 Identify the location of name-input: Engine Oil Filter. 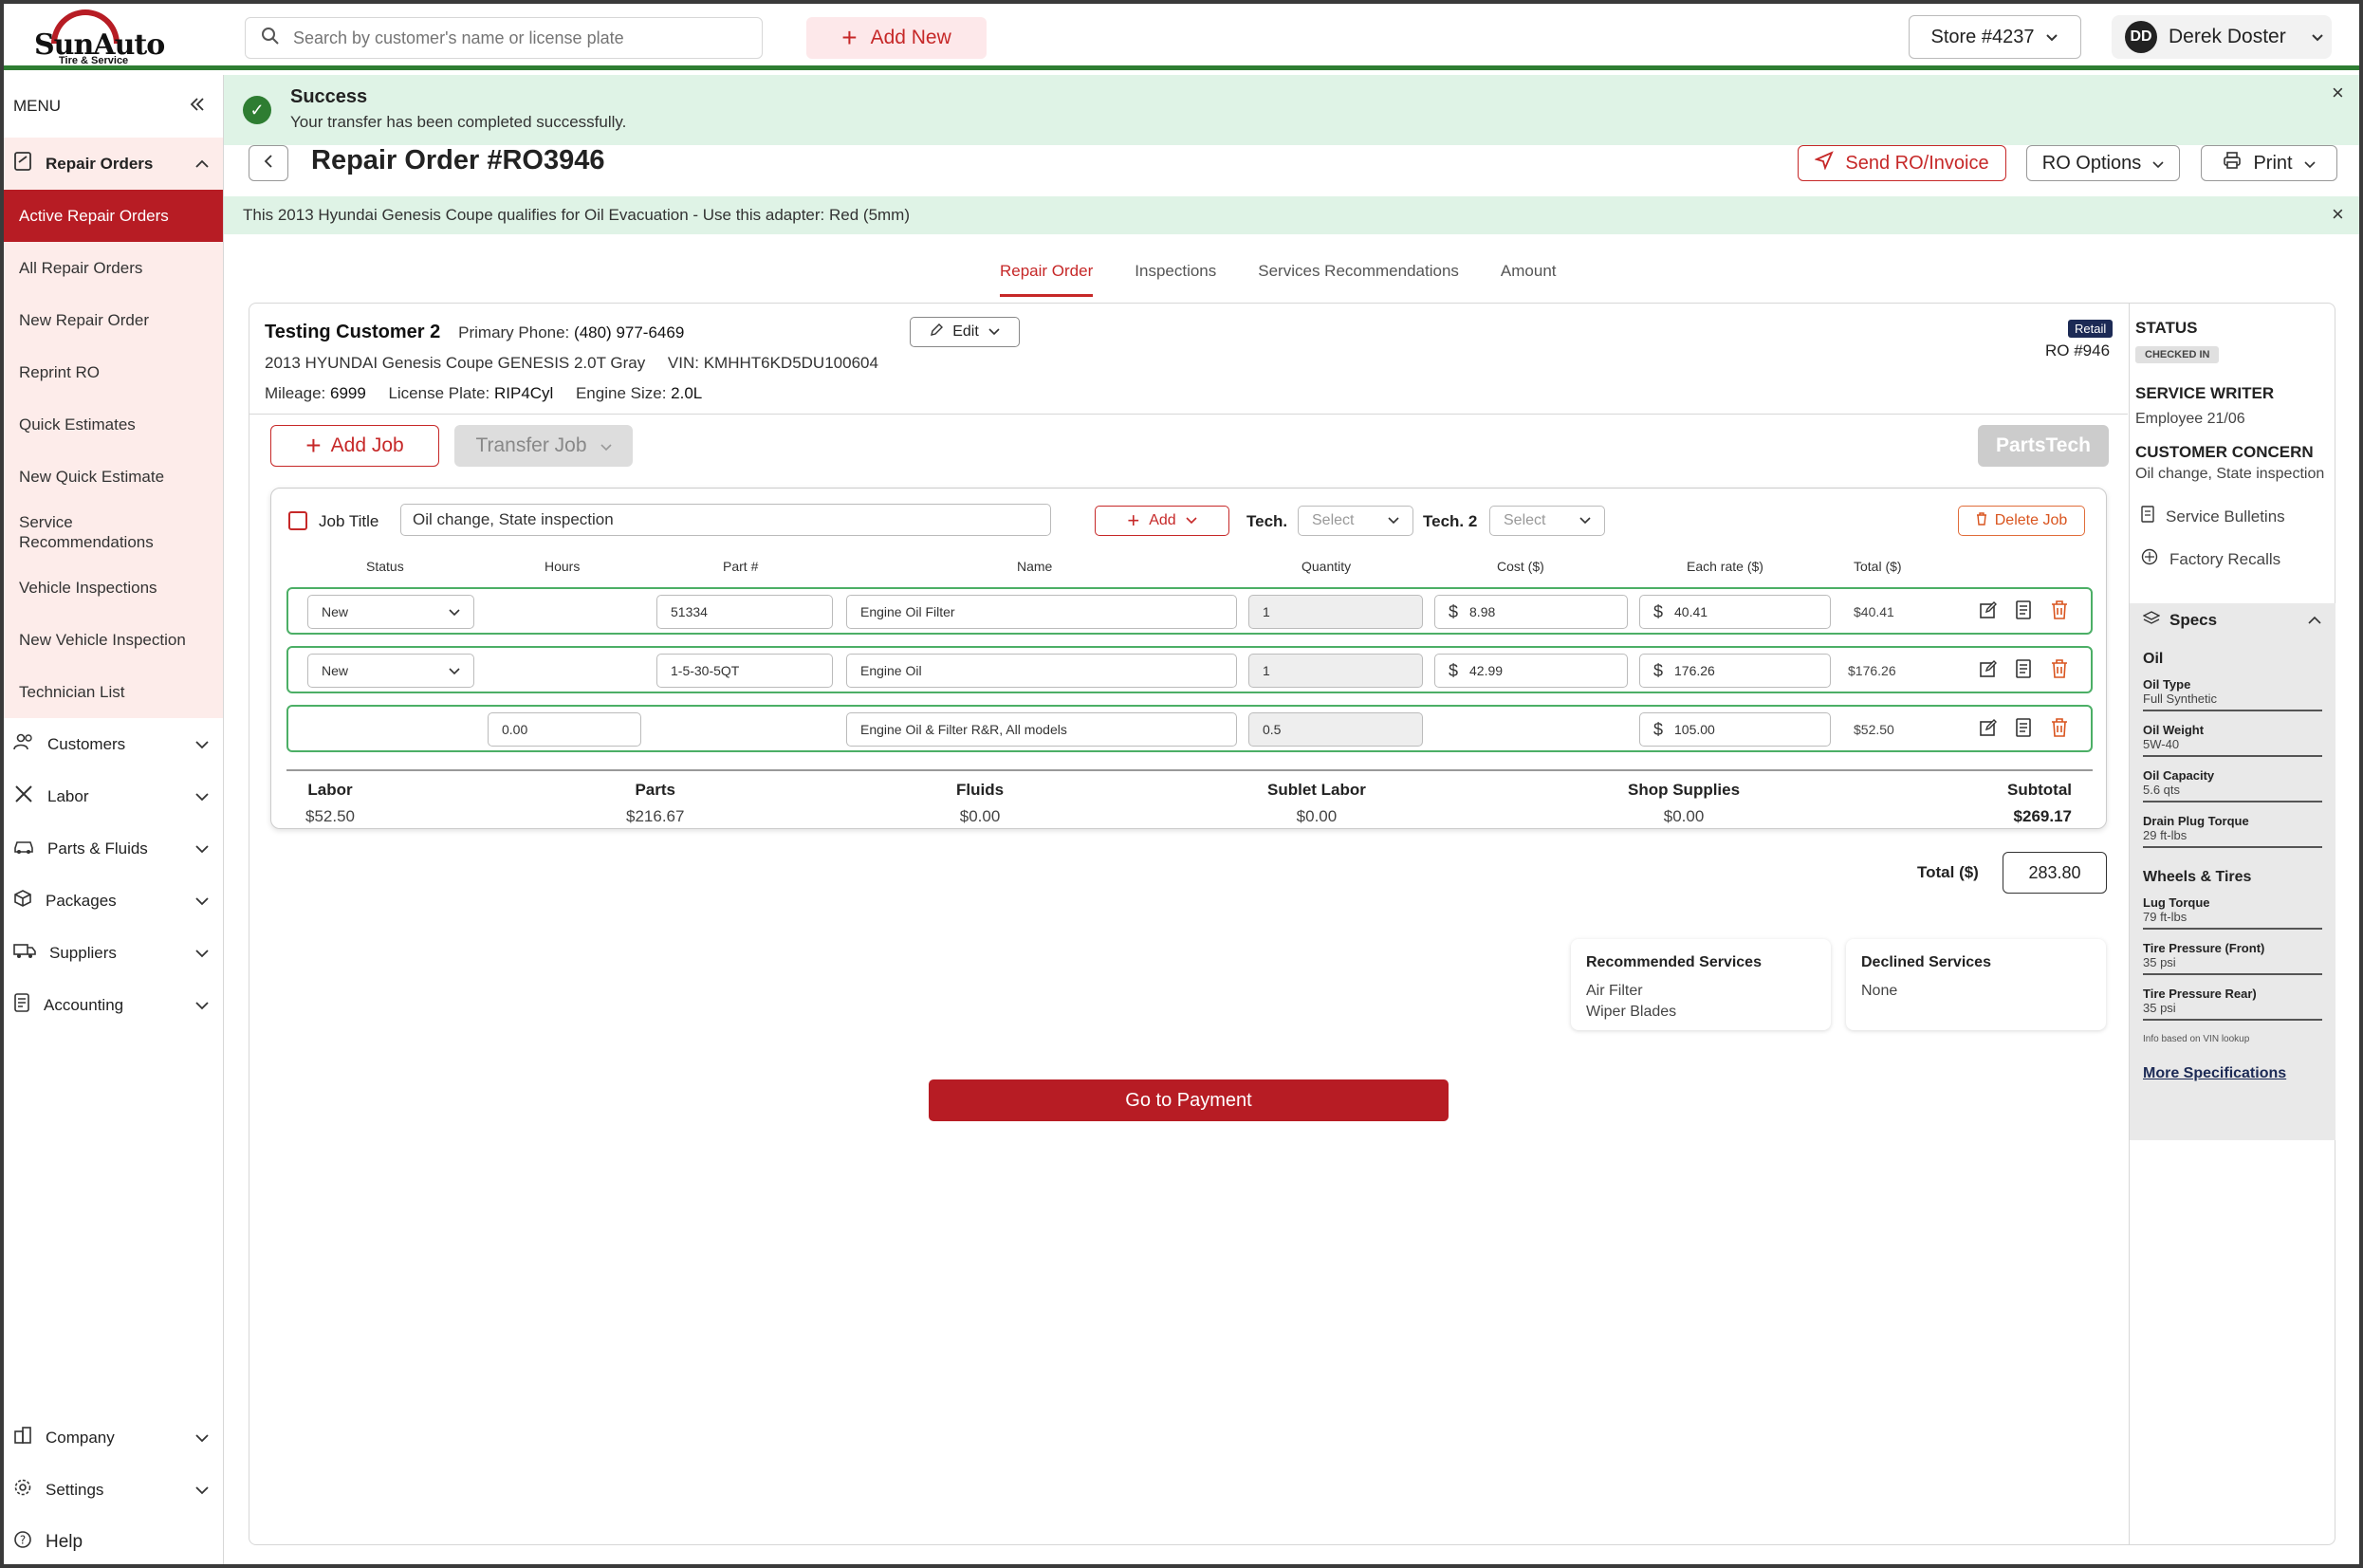
(1041, 612).